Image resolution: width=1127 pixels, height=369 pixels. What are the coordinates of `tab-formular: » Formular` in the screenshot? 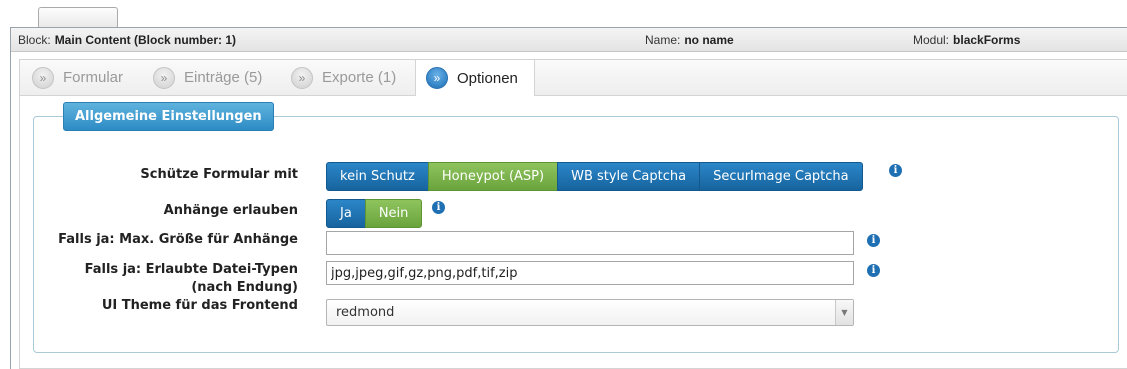 It's located at (82, 77).